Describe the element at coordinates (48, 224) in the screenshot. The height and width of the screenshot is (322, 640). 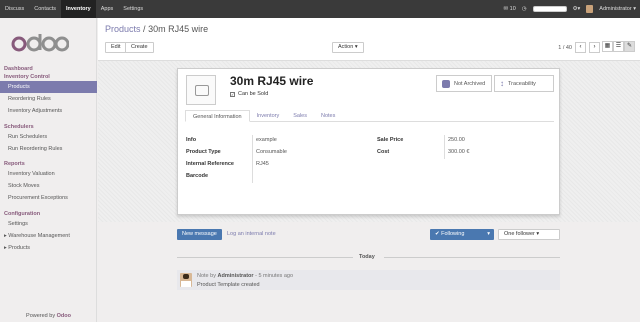
I see `sidebar-item-settings: Settings` at that location.